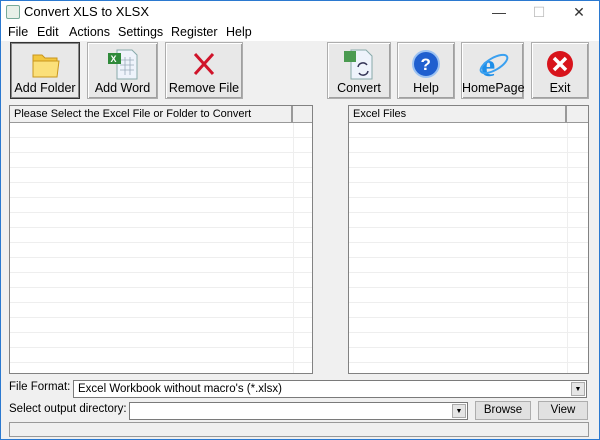 The image size is (600, 440). What do you see at coordinates (68, 409) in the screenshot?
I see `output-directory-label: Select output directory:` at bounding box center [68, 409].